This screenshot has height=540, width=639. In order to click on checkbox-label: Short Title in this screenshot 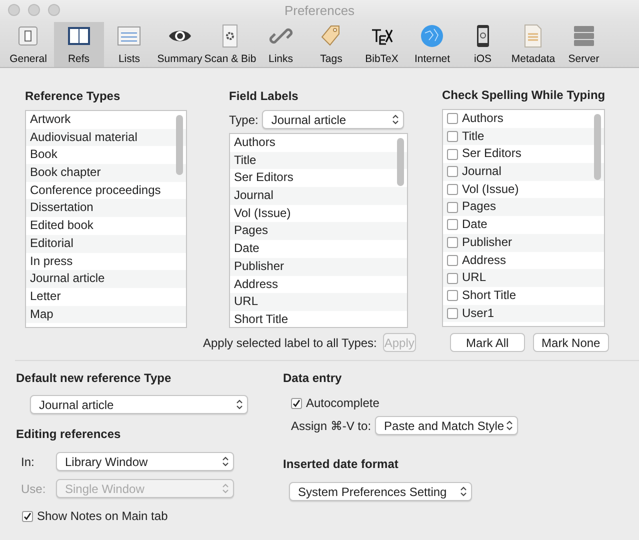, I will do `click(489, 295)`.